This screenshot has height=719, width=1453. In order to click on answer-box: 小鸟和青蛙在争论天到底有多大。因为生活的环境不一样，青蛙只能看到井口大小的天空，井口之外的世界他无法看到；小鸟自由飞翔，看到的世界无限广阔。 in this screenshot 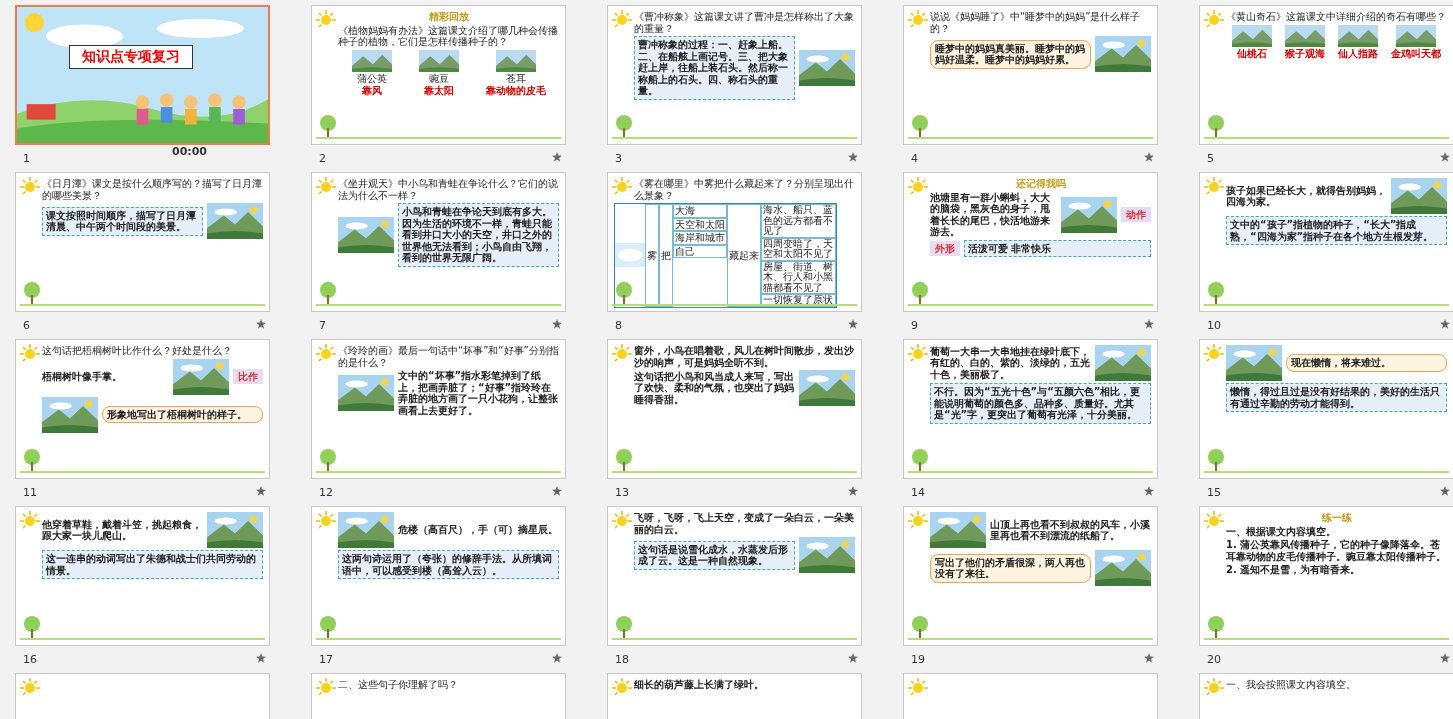, I will do `click(478, 235)`.